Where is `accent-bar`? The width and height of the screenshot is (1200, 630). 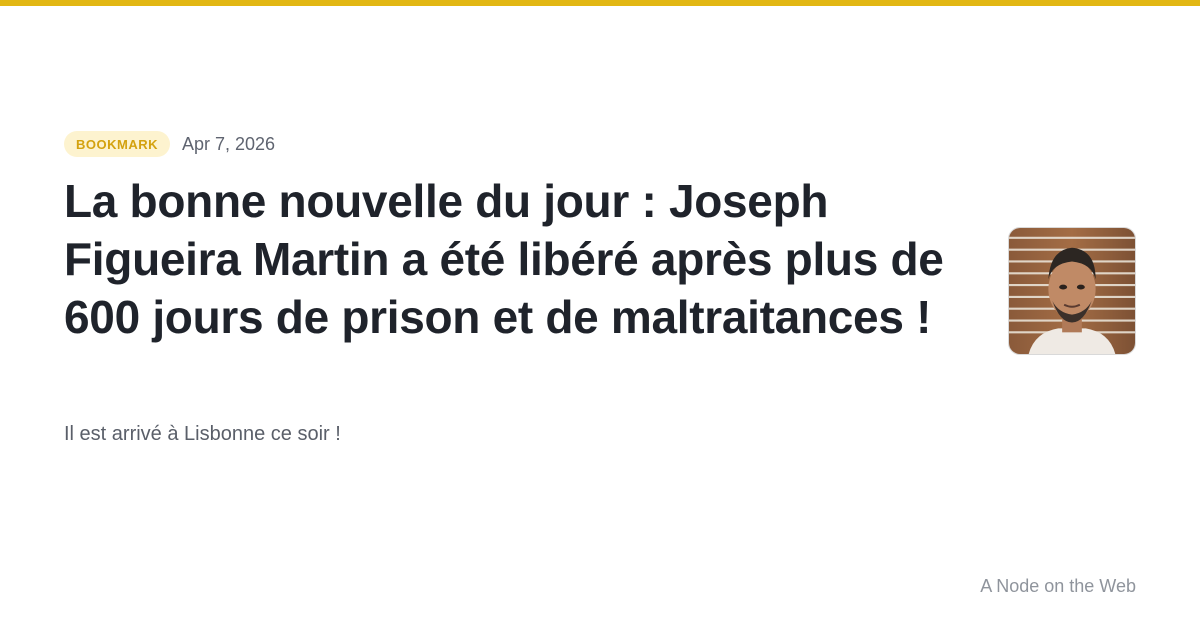 accent-bar is located at coordinates (600, 3).